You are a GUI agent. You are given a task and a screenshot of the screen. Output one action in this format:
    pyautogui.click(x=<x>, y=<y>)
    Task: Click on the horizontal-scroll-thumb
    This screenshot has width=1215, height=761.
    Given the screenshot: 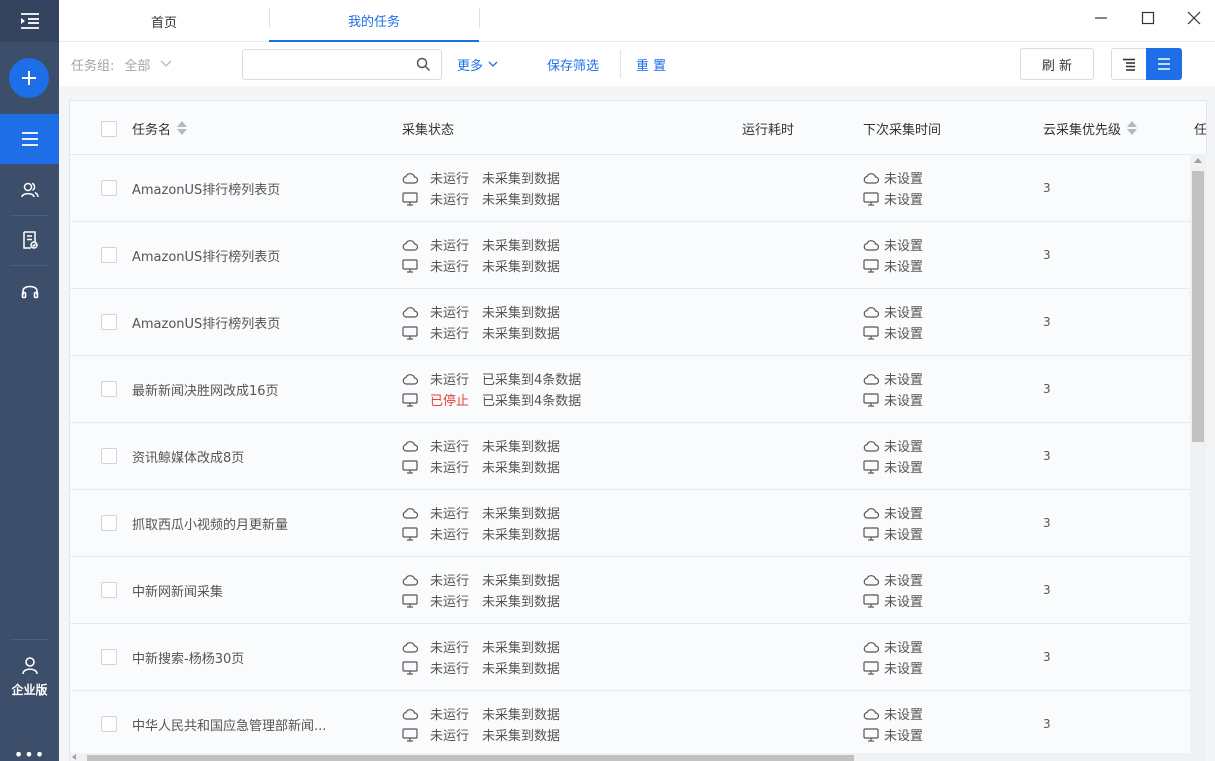 What is the action you would take?
    pyautogui.click(x=470, y=758)
    